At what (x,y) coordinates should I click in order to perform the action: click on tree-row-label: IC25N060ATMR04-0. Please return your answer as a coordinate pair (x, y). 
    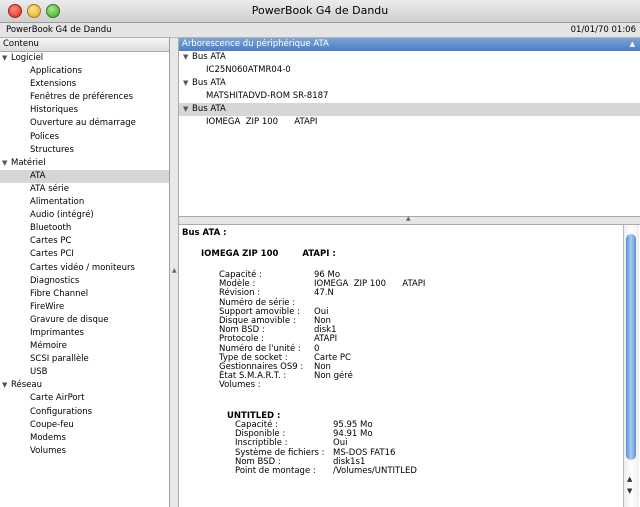
    Looking at the image, I should click on (248, 70).